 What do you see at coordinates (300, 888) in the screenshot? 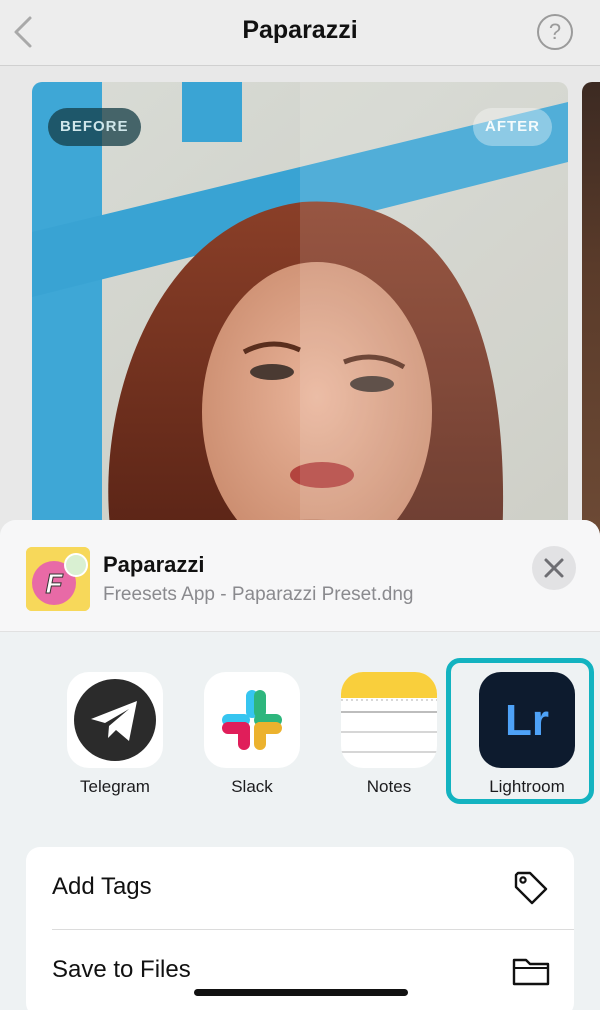
I see `add-tags-action: Add Tags` at bounding box center [300, 888].